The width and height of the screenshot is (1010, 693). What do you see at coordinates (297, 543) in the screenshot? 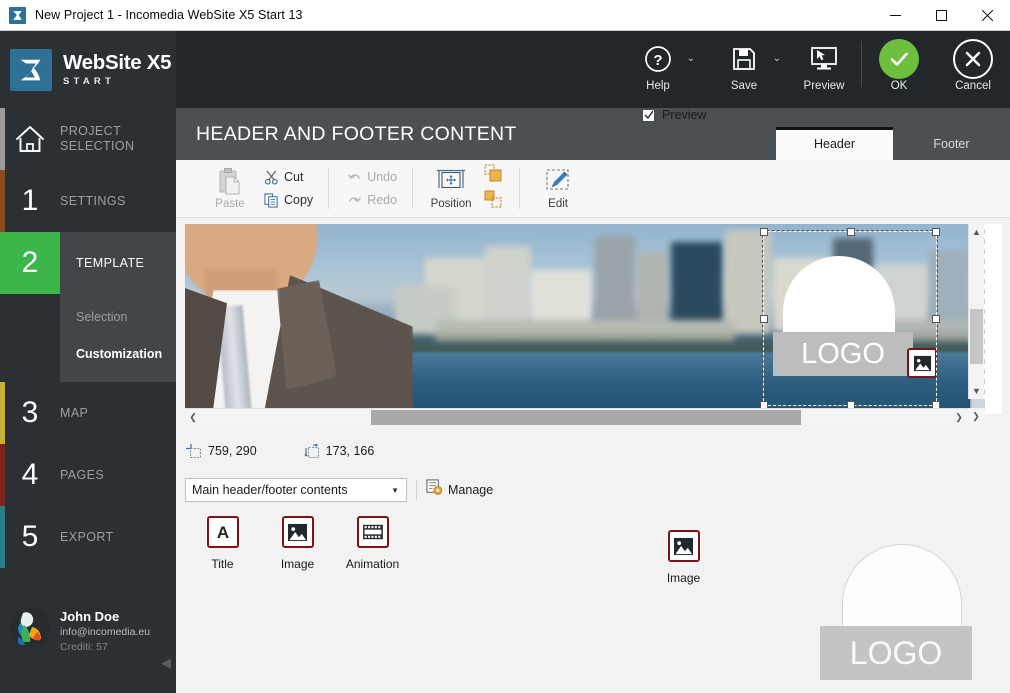
I see `palette-item-image: Image` at bounding box center [297, 543].